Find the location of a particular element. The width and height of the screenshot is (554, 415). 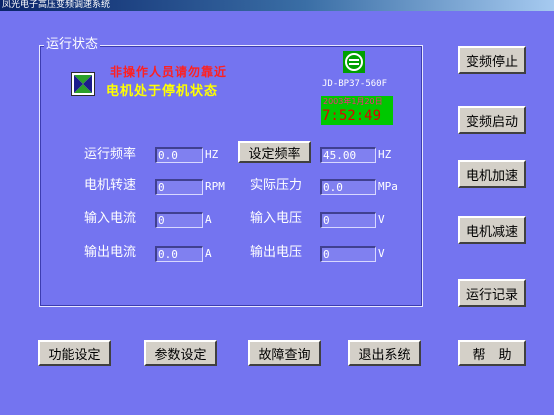

date-display: 2003年1月20日 is located at coordinates (357, 101).